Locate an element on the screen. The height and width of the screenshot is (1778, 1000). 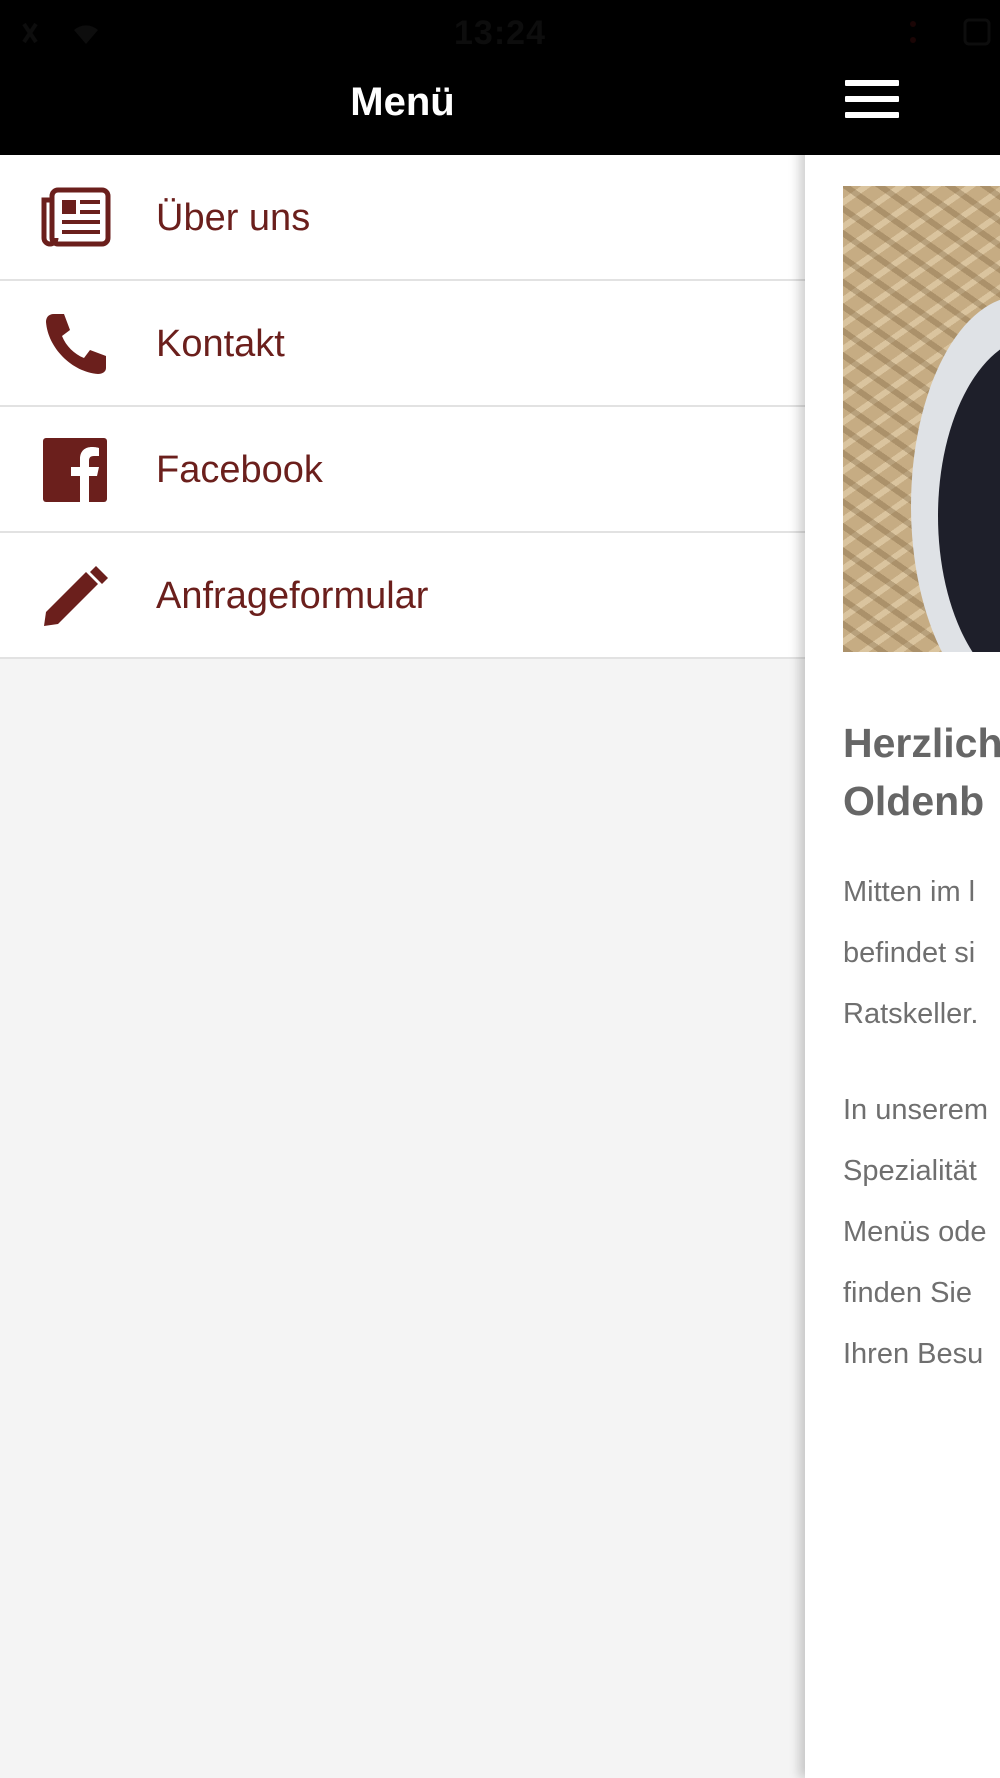
paragraph-line: finden Sie is located at coordinates (907, 1293).